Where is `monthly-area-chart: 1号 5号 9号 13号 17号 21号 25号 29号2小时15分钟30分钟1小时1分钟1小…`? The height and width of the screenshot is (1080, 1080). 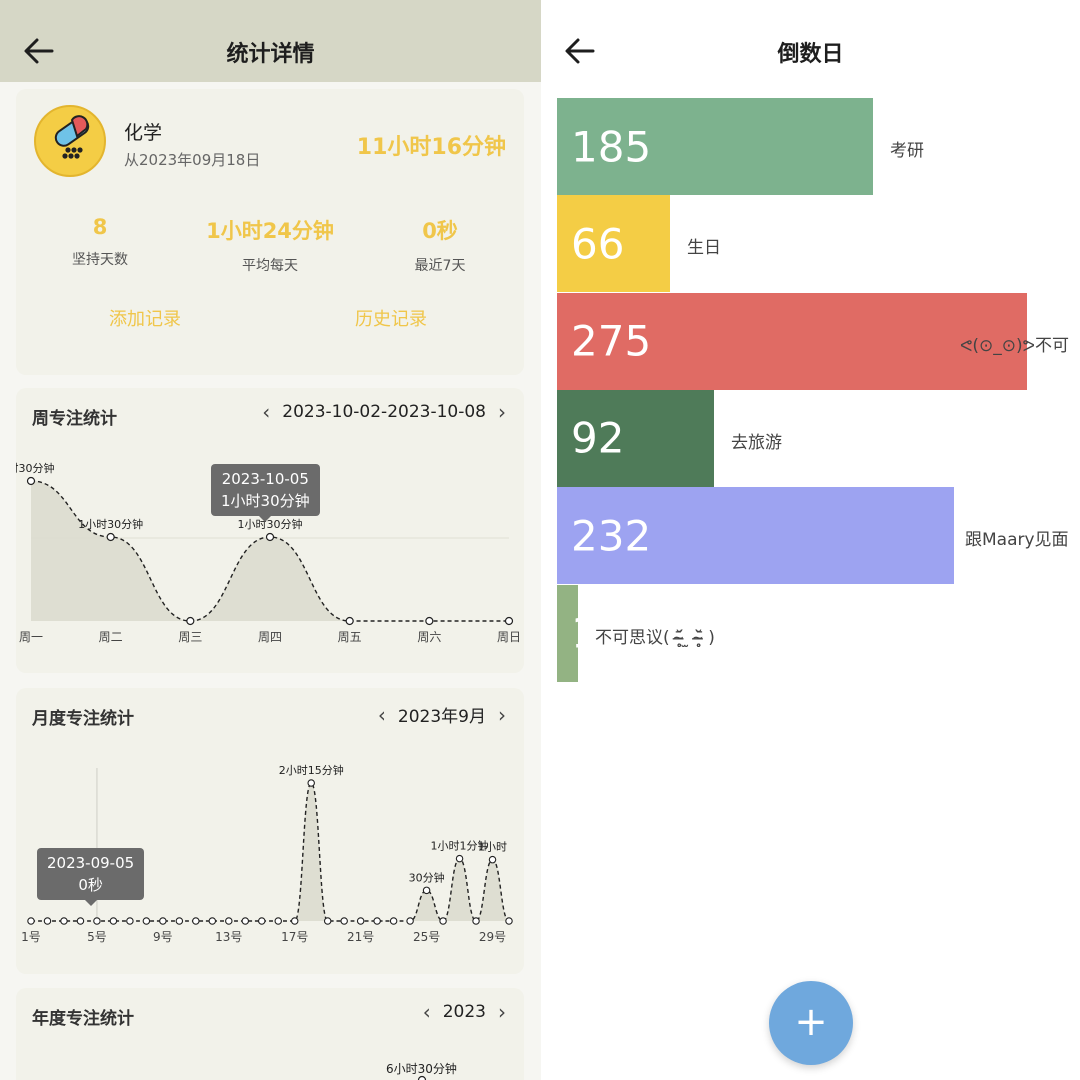
monthly-area-chart: 1号 5号 9号 13号 17号 21号 25号 29号2小时15分钟30分钟1小时1分钟1小… is located at coordinates (267, 853).